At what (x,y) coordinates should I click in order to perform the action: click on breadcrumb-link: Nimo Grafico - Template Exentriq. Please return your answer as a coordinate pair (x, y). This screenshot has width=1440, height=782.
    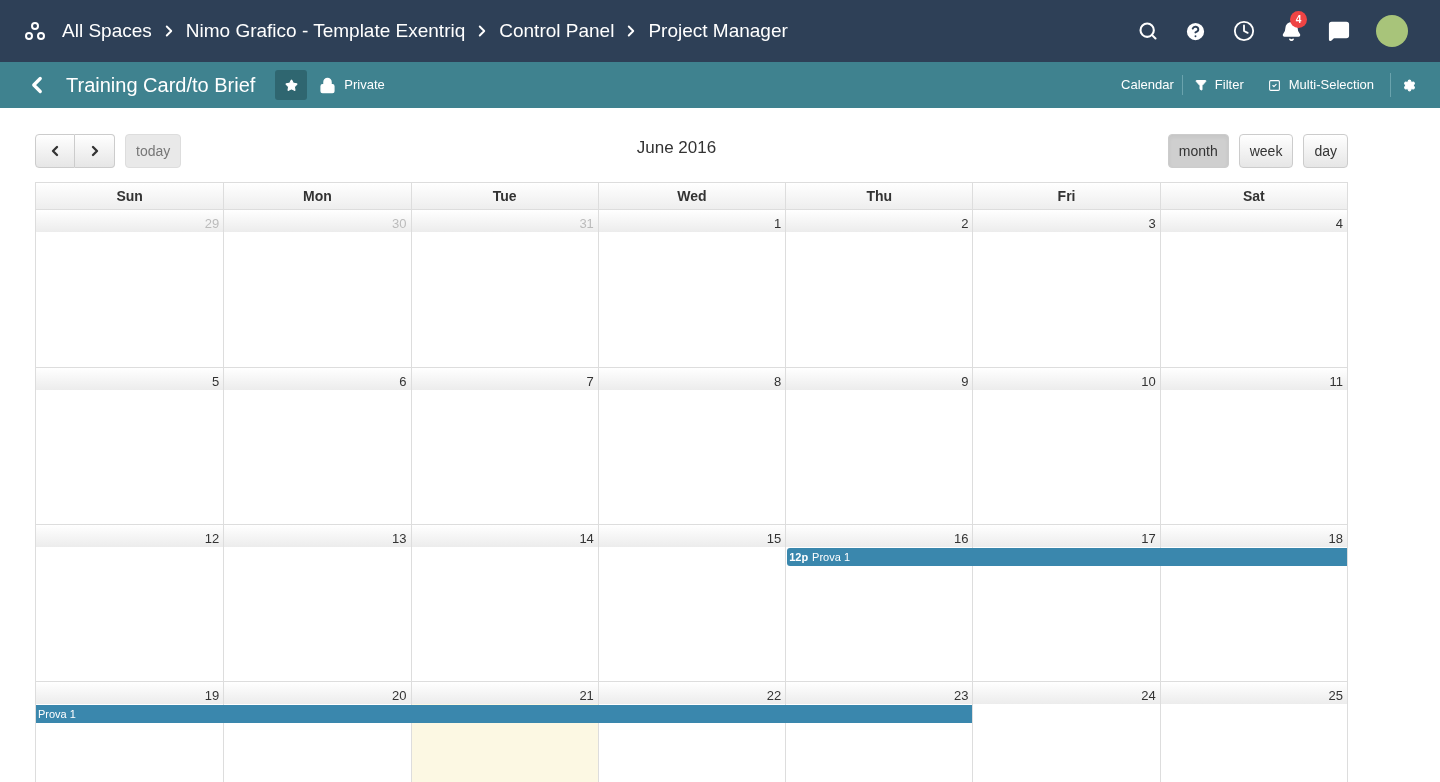
    Looking at the image, I should click on (325, 31).